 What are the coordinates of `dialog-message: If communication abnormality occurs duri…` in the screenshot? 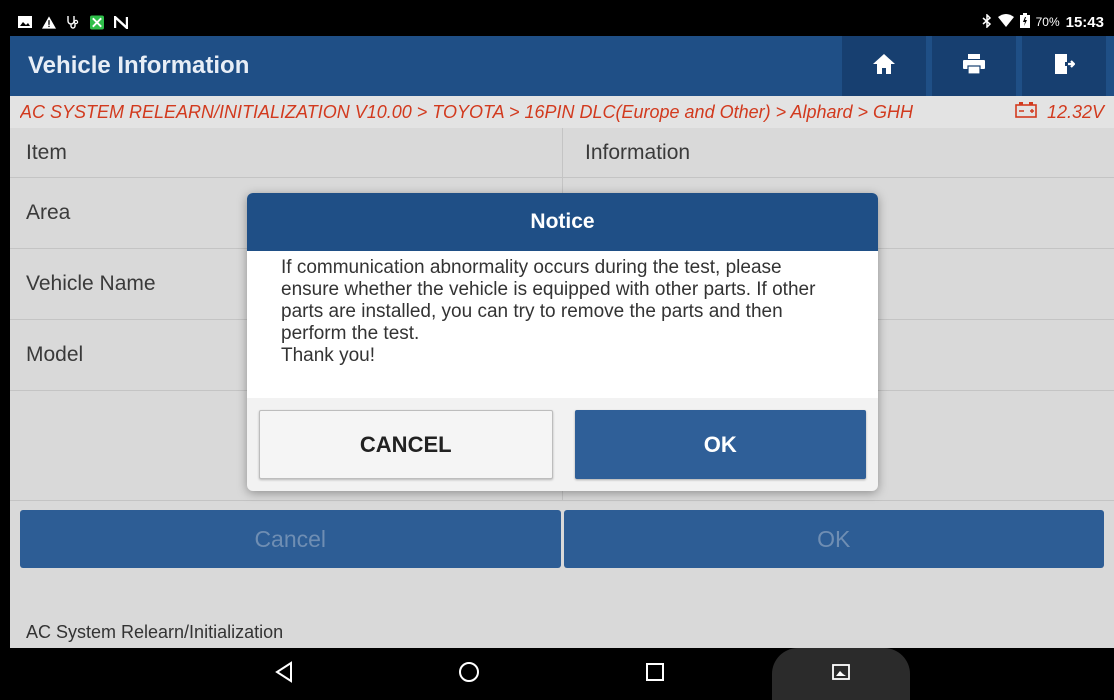 It's located at (548, 300).